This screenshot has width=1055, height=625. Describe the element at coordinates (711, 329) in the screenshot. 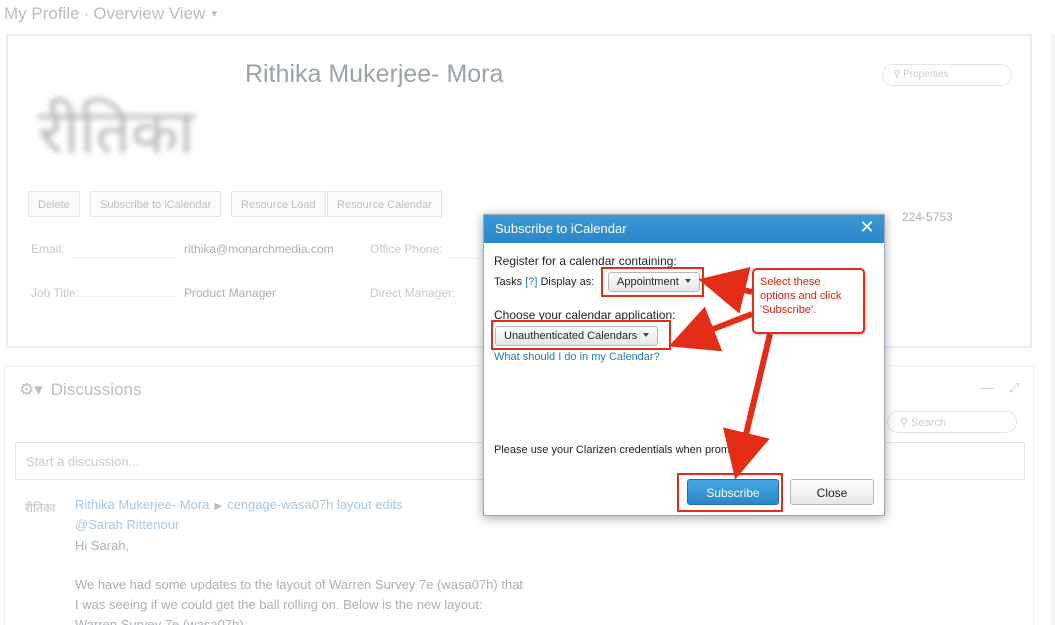

I see `arrow-to-calendar-app` at that location.